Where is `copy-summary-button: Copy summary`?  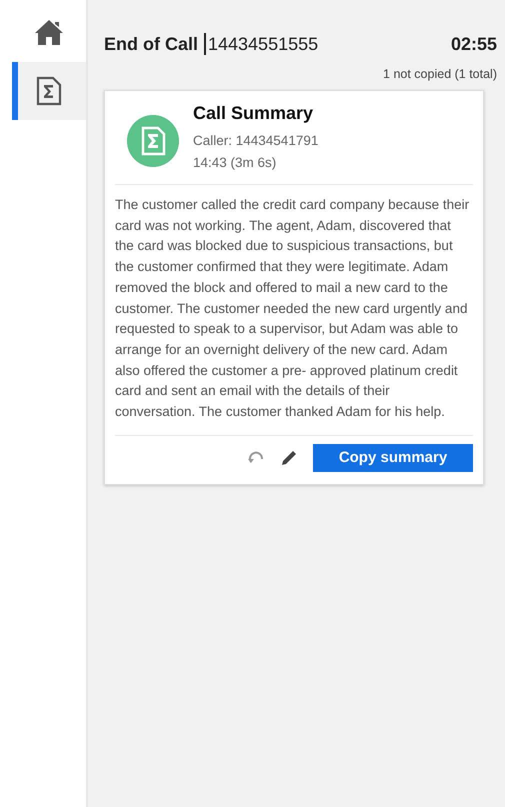 copy-summary-button: Copy summary is located at coordinates (393, 458).